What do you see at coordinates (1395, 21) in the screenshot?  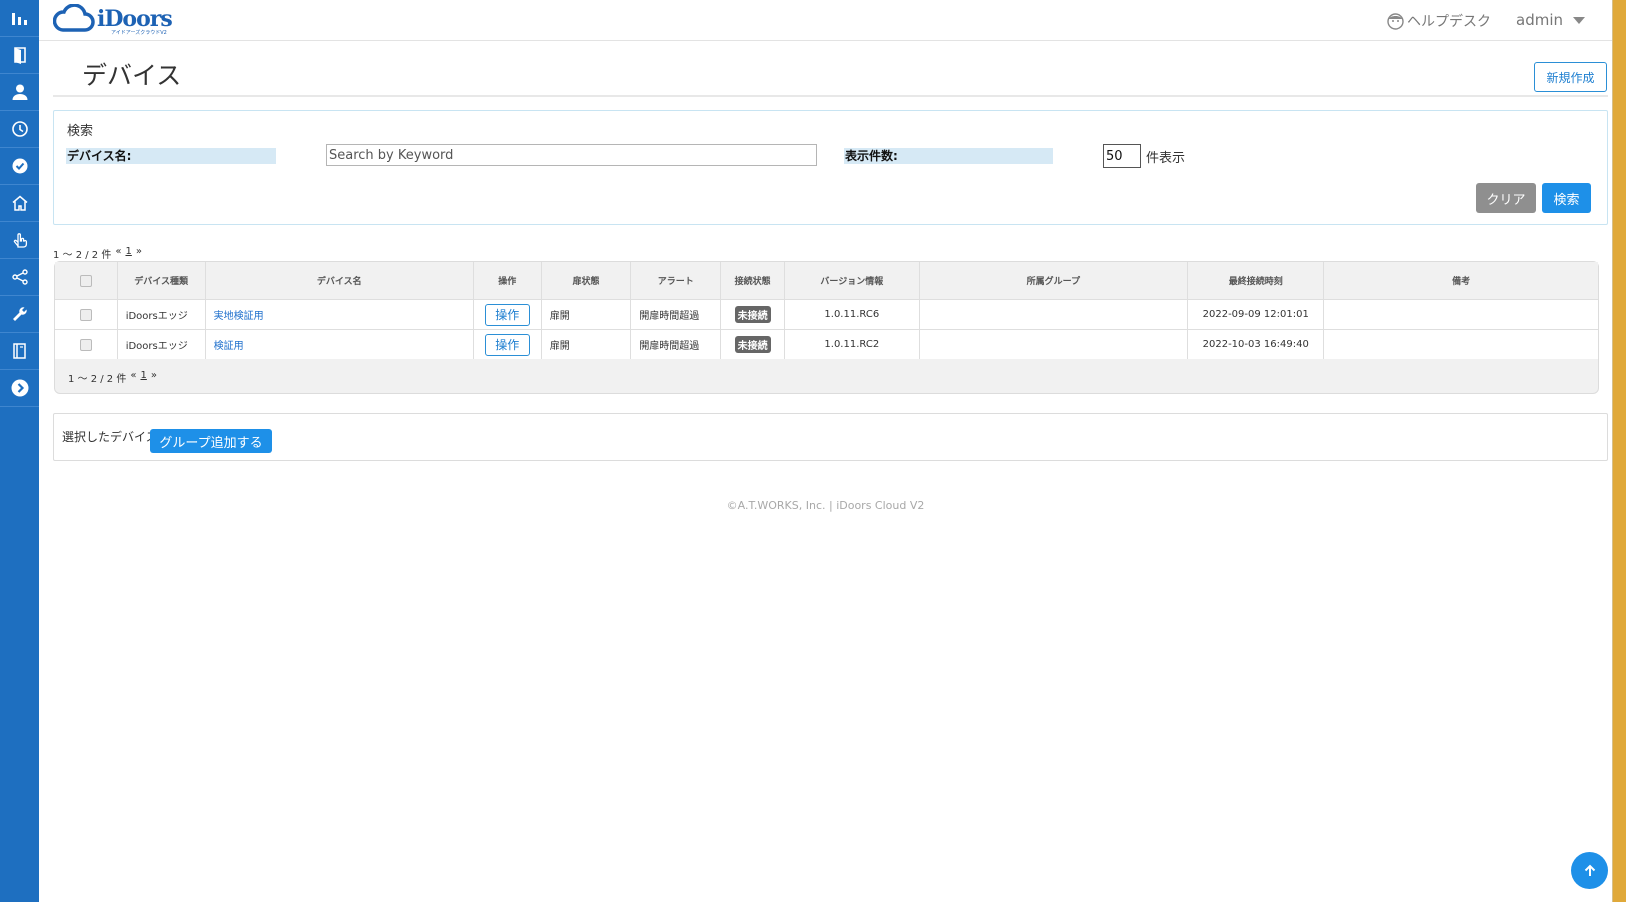 I see `helpdesk-face-icon` at bounding box center [1395, 21].